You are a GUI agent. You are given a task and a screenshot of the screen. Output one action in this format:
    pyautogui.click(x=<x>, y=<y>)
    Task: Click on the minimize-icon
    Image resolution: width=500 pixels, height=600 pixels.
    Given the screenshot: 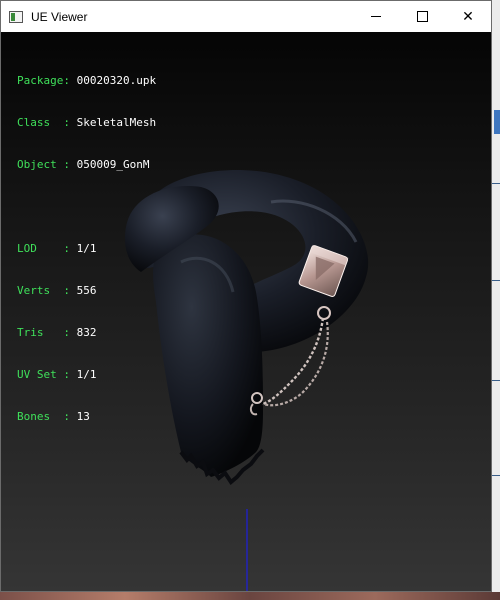 What is the action you would take?
    pyautogui.click(x=376, y=16)
    